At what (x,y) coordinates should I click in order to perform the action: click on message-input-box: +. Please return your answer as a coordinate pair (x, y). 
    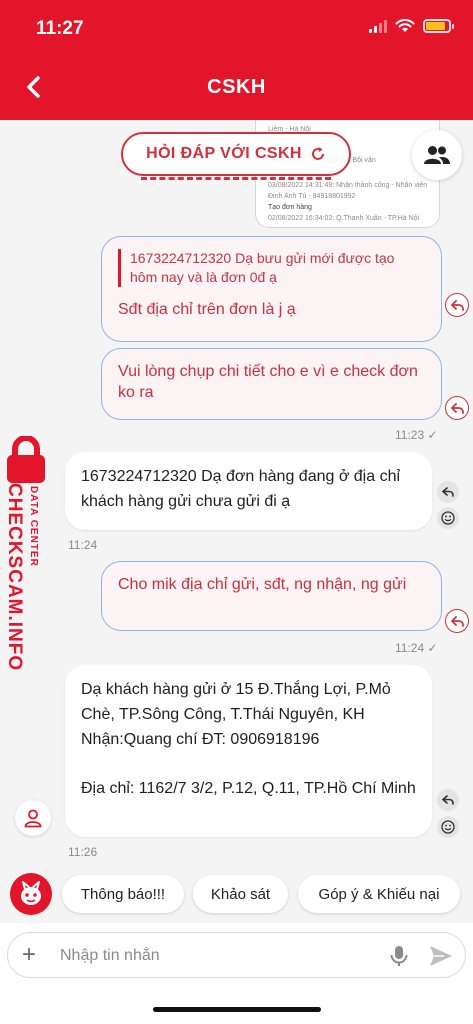
    Looking at the image, I should click on (236, 955).